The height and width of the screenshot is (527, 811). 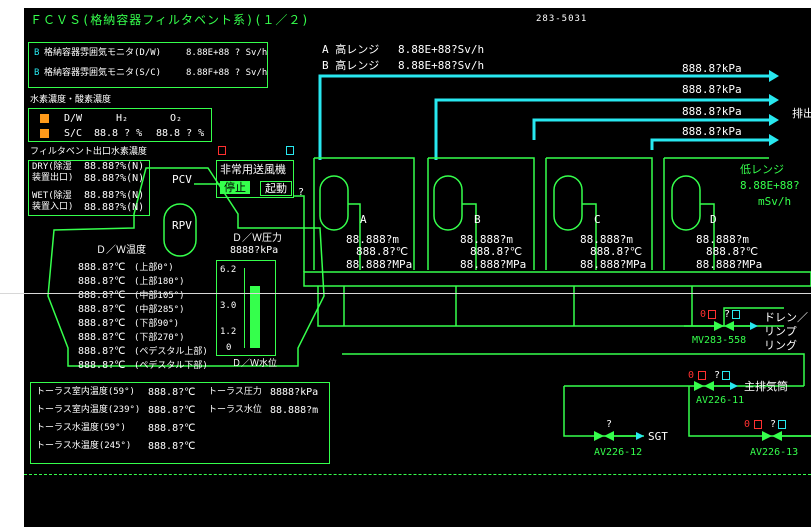 I want to click on rpv-label: RPV, so click(x=182, y=225).